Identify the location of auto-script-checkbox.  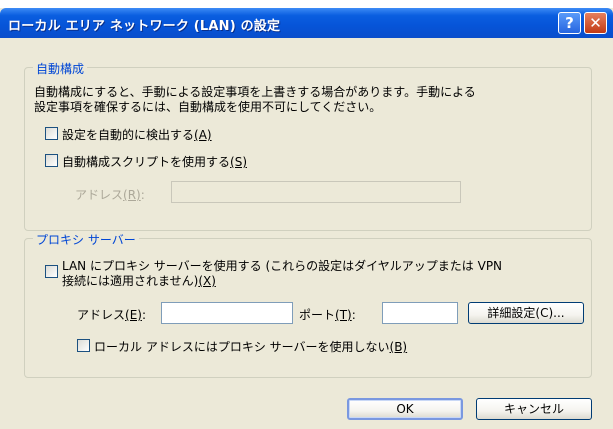
(51, 160).